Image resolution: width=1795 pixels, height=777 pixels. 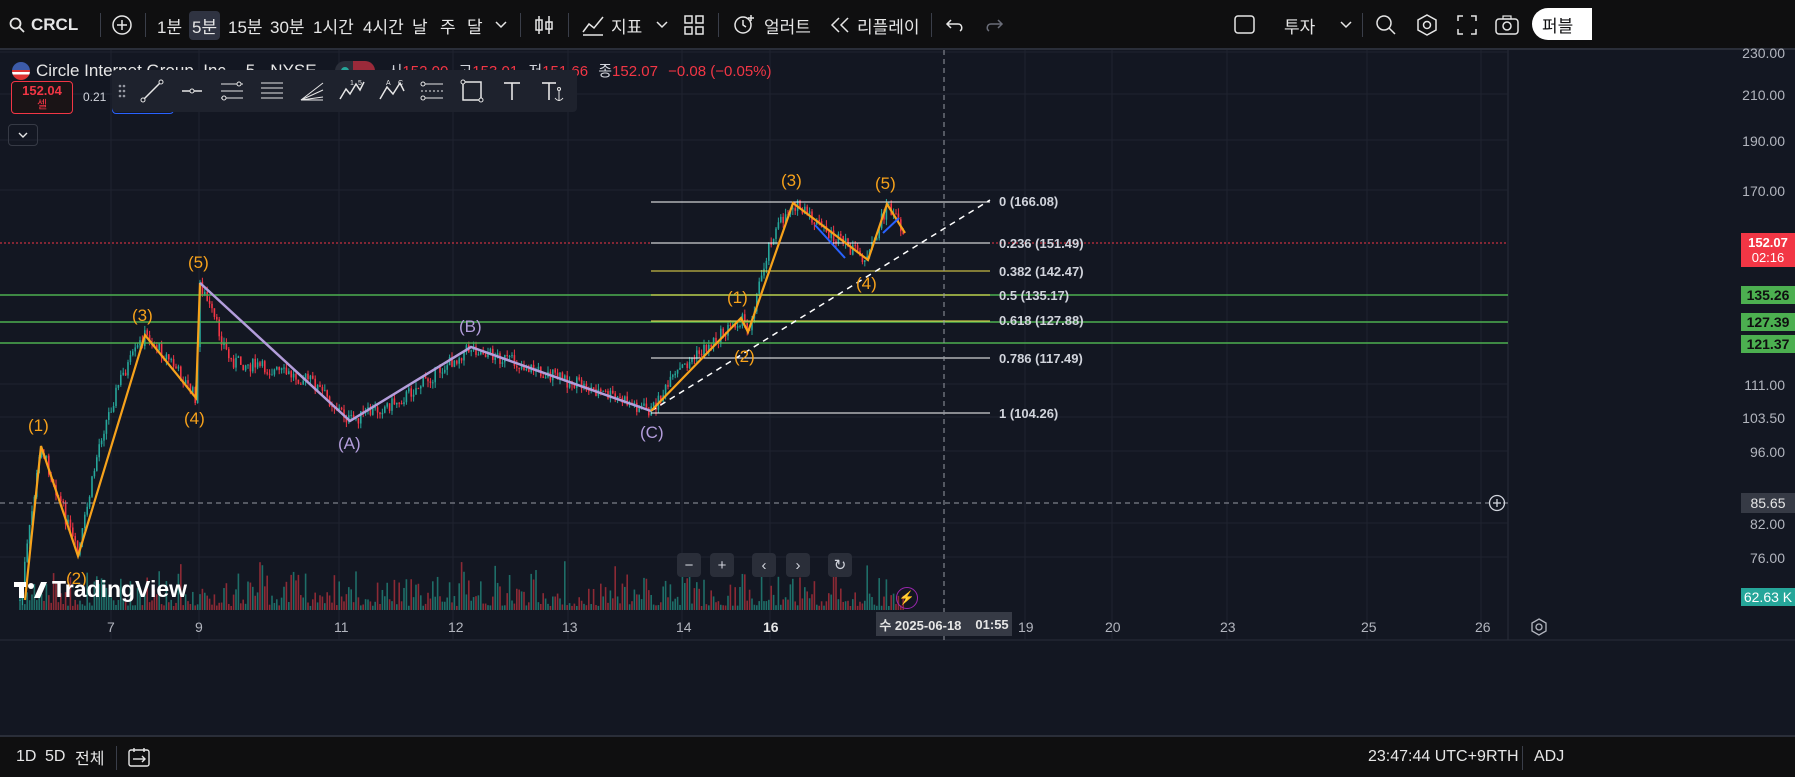 I want to click on crosshair-time: 01:55, so click(x=992, y=624).